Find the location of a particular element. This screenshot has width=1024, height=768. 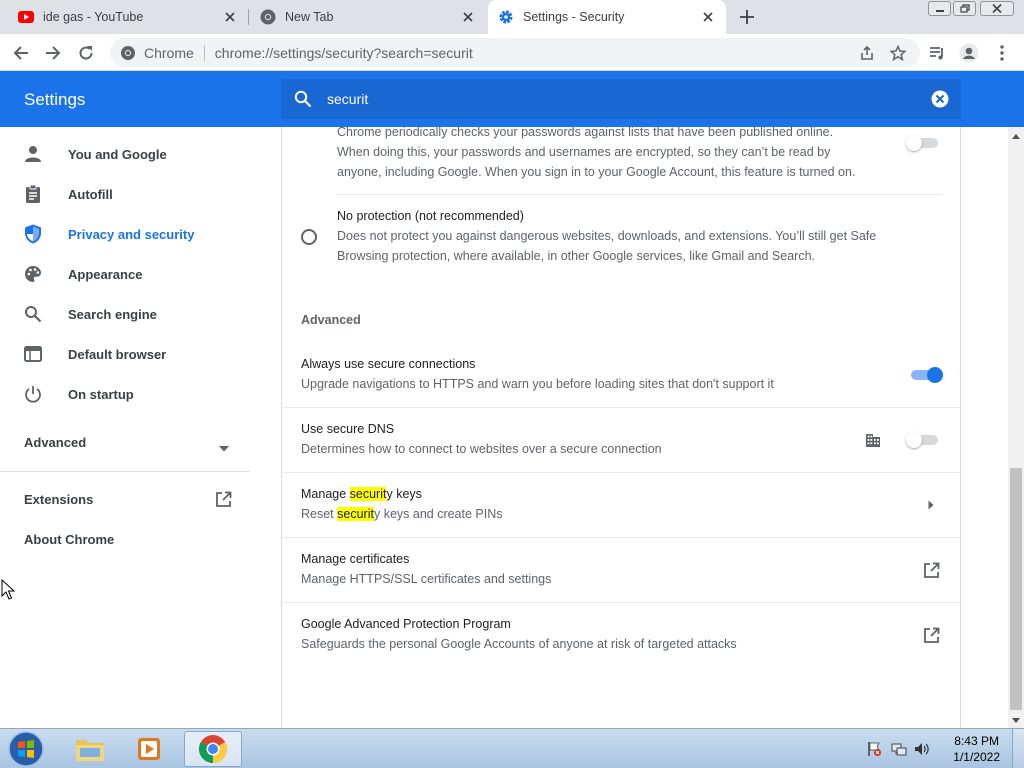

tab-settings-security: Settings - Security is located at coordinates (607, 17).